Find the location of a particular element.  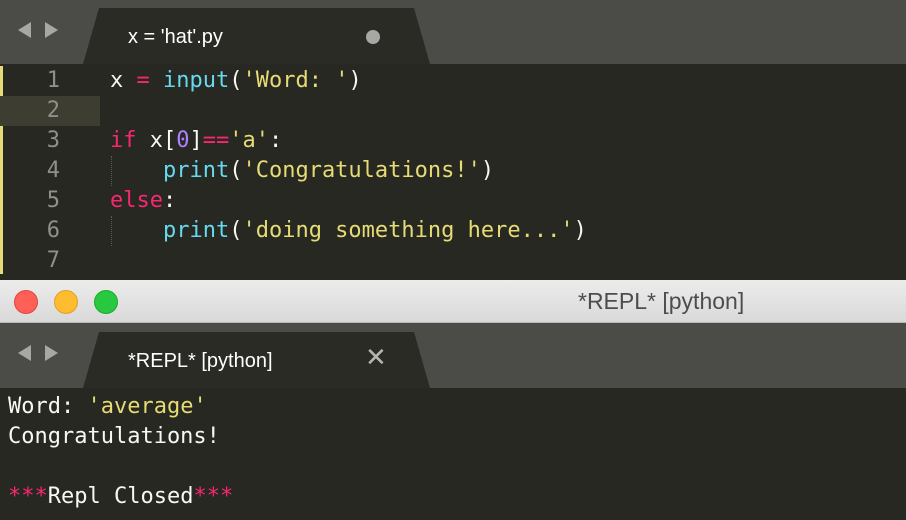

window-title: *REPL* [python] is located at coordinates (661, 301).